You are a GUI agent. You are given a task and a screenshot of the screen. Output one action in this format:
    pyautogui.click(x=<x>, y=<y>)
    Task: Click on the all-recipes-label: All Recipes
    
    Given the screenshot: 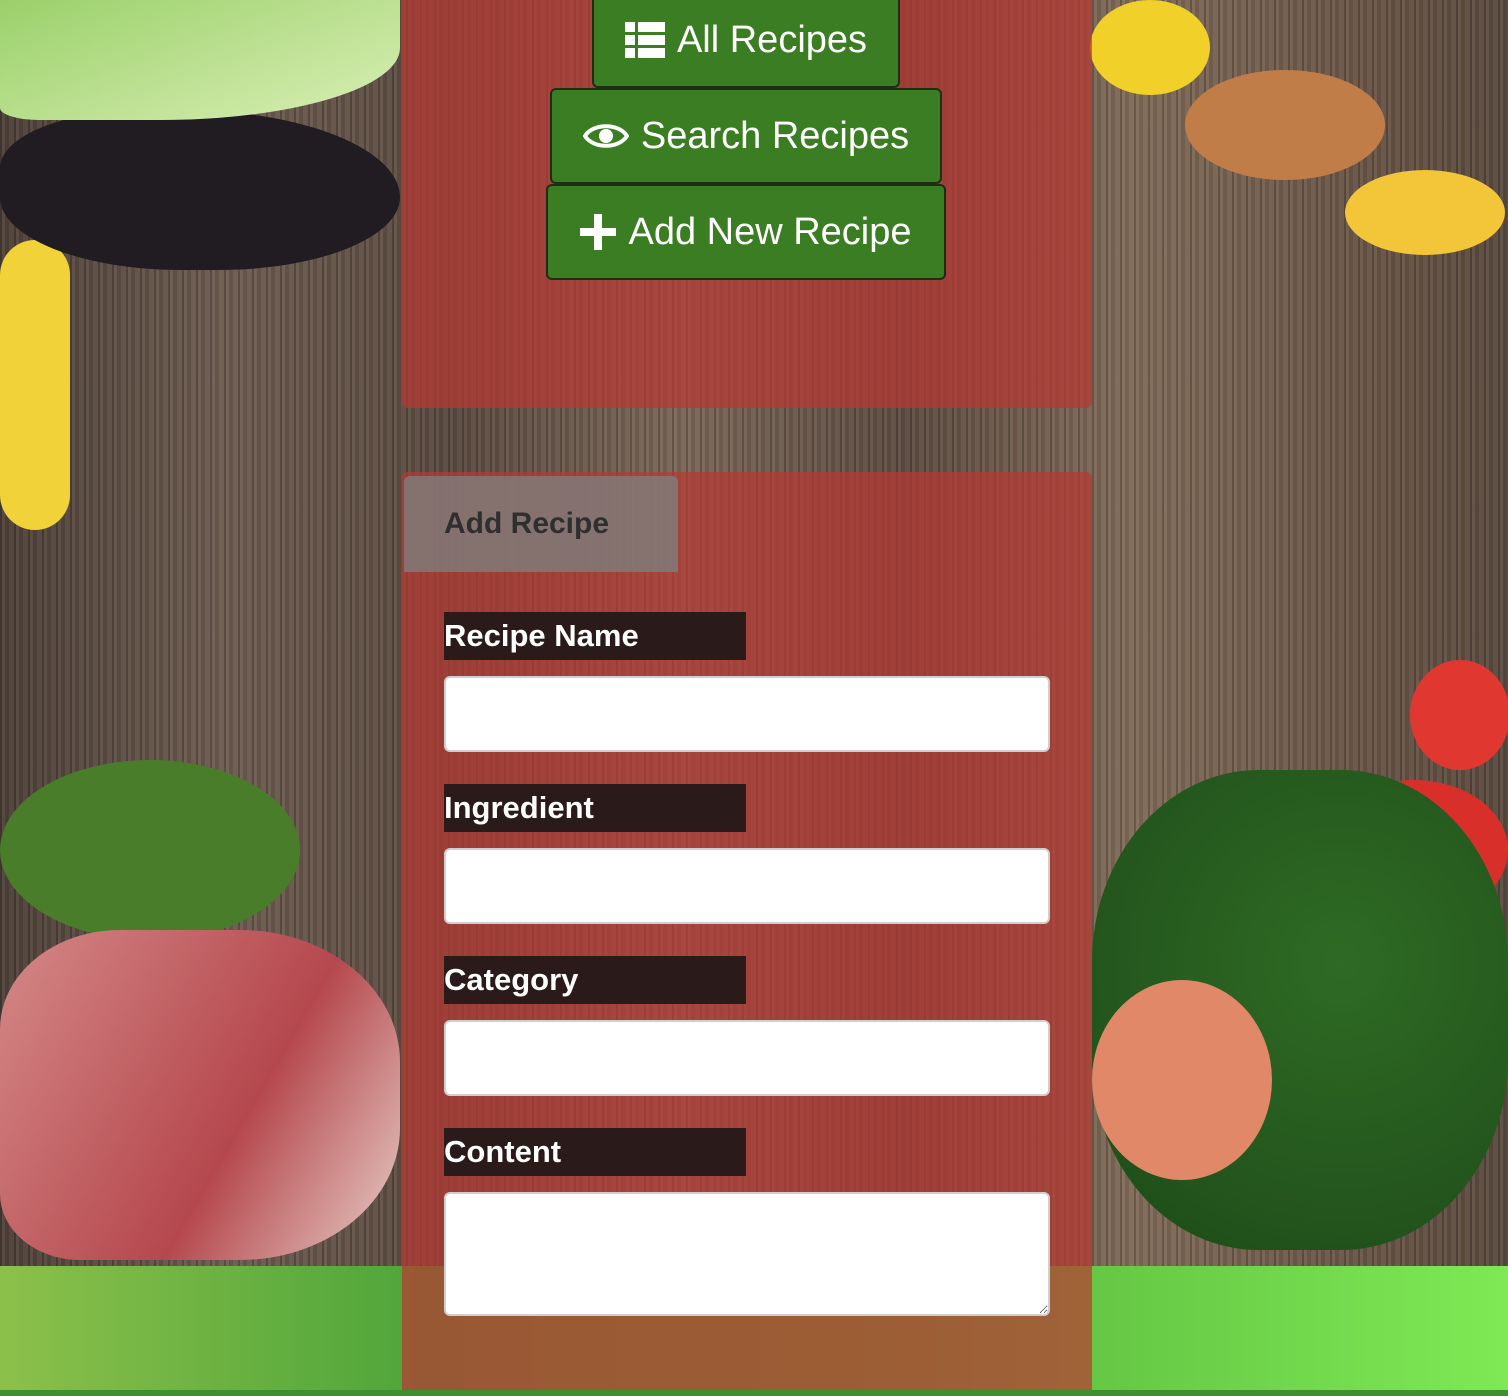 What is the action you would take?
    pyautogui.click(x=772, y=39)
    